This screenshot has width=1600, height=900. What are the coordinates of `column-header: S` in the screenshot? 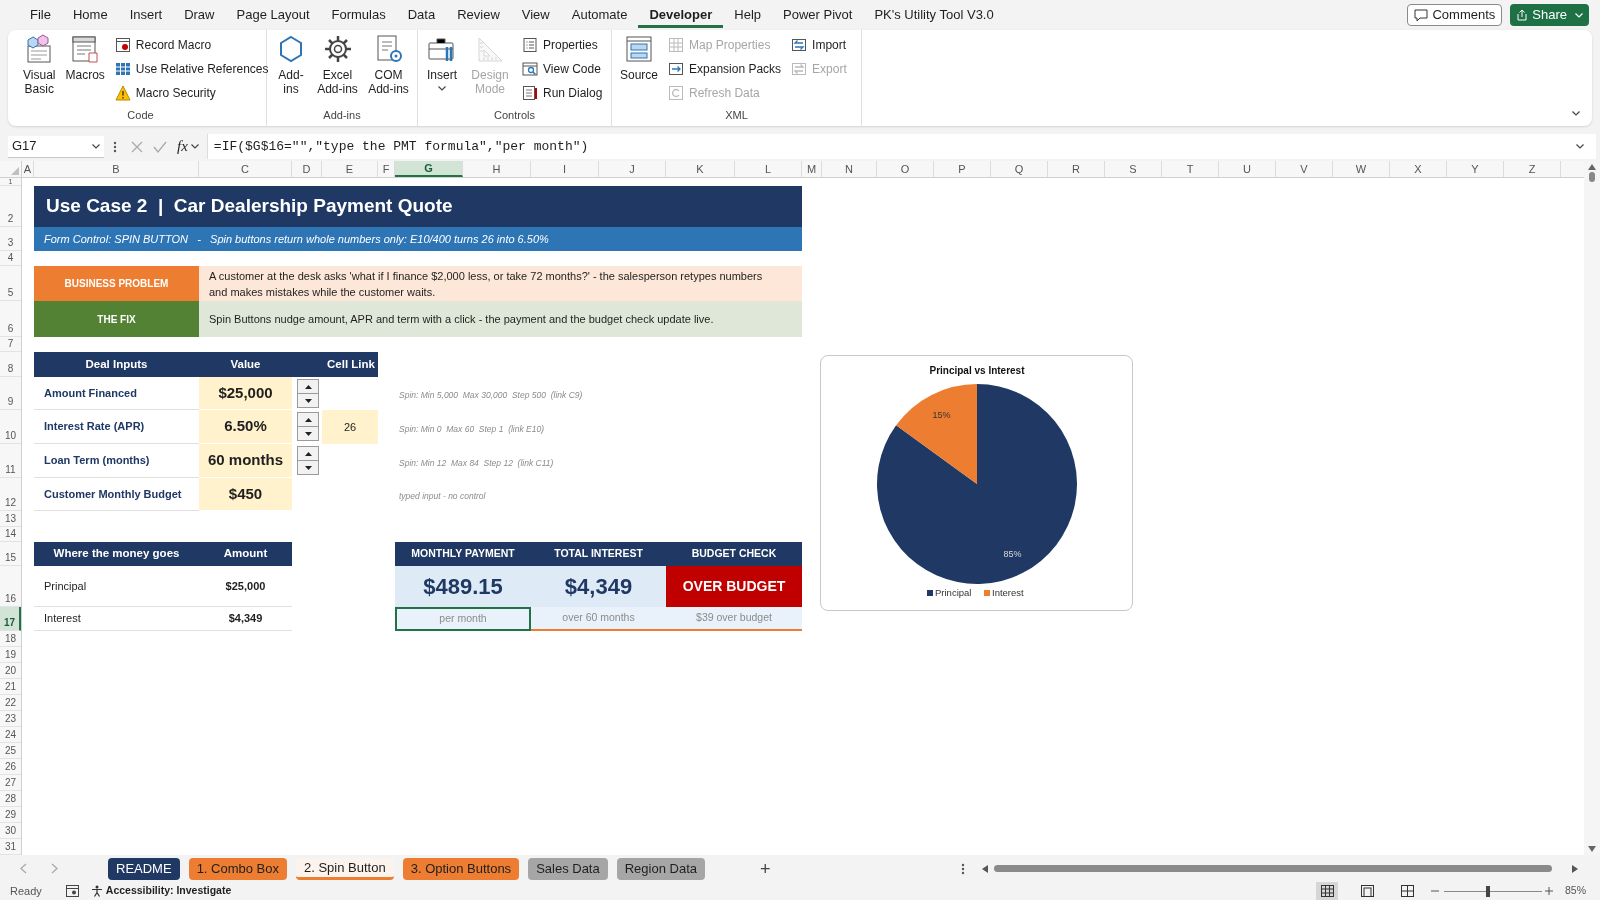 It's located at (1133, 169).